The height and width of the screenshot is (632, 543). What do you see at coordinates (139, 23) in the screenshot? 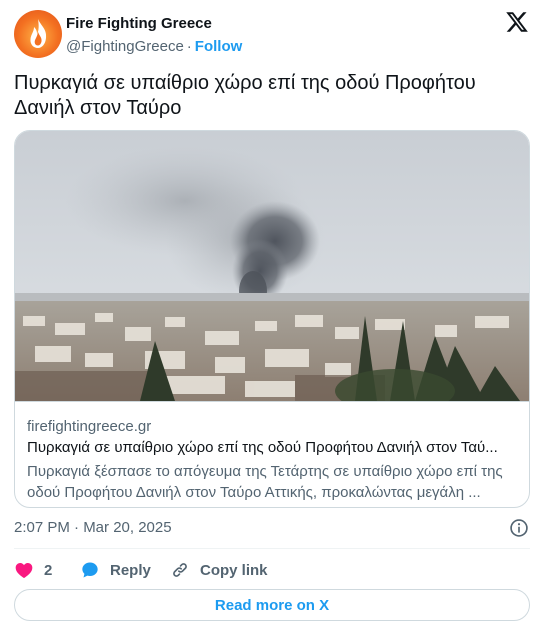
I see `author-name: Fire Fighting Greece` at bounding box center [139, 23].